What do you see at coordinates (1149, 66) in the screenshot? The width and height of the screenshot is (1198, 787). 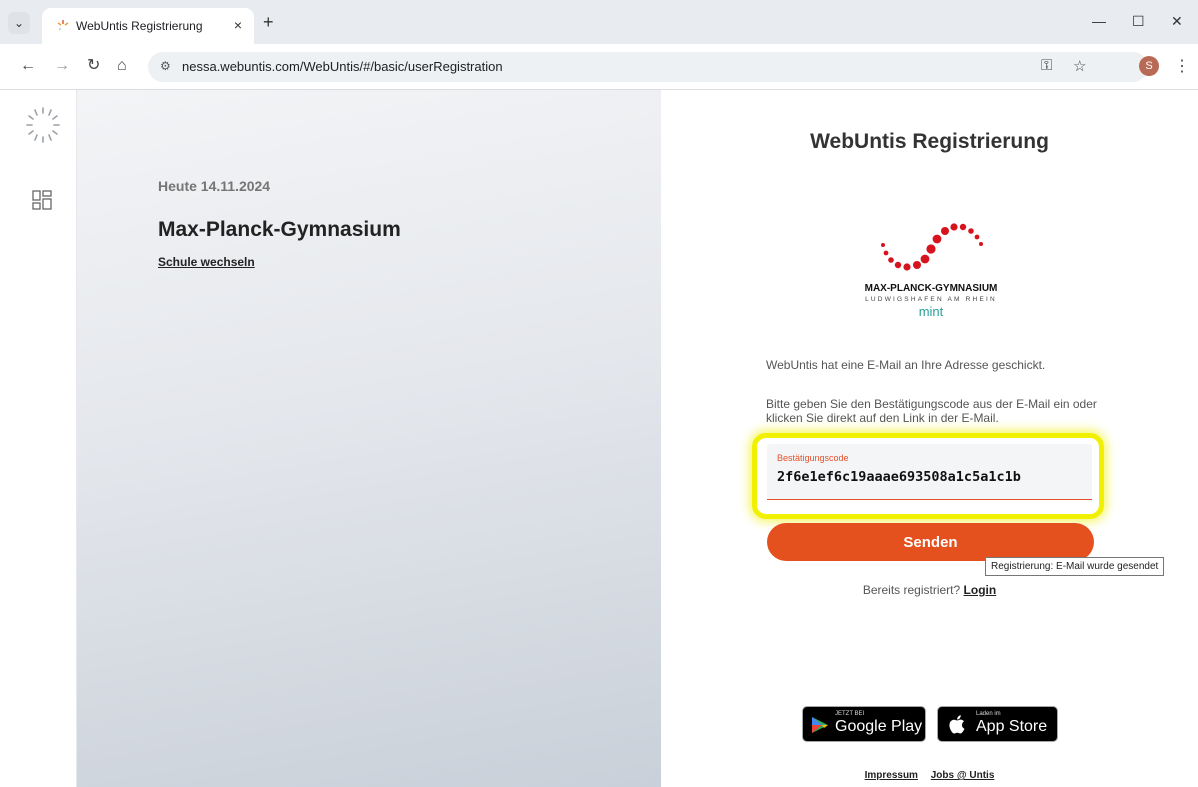 I see `profile-avatar: S` at bounding box center [1149, 66].